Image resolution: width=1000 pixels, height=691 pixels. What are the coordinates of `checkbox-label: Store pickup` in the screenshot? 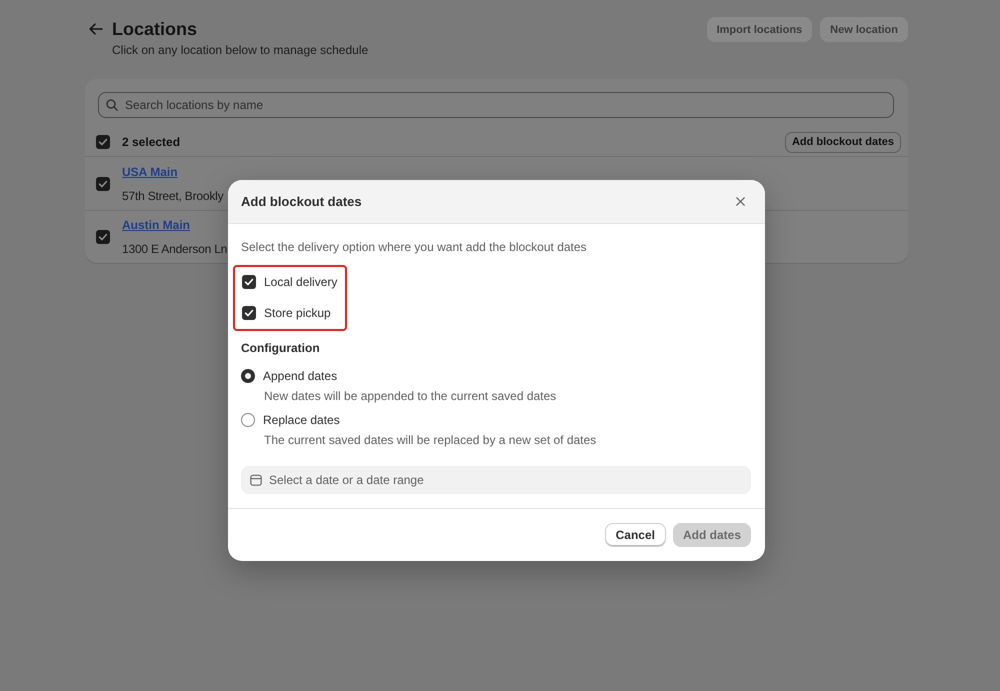 It's located at (297, 313).